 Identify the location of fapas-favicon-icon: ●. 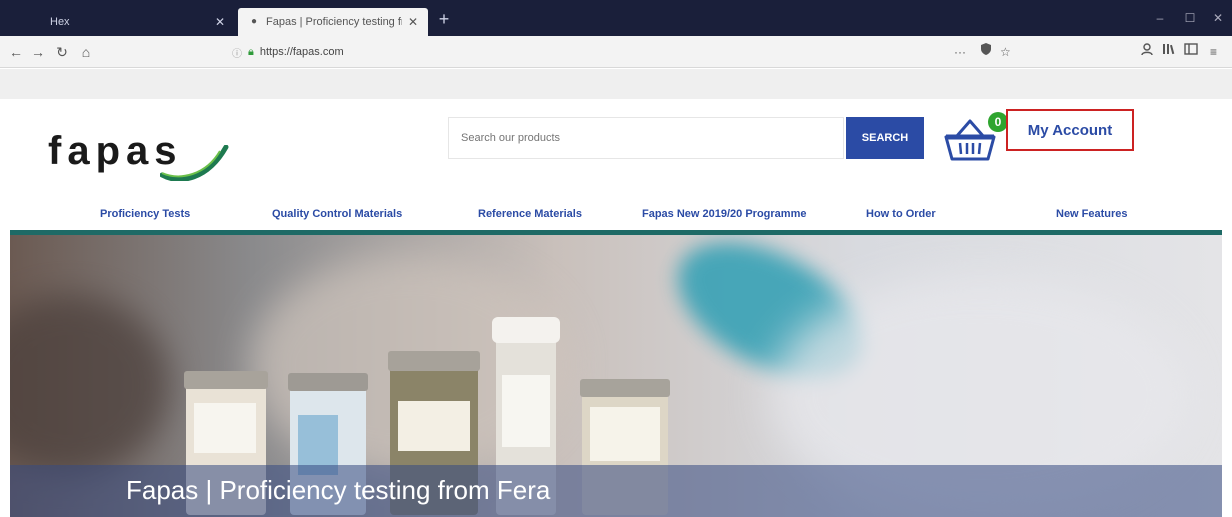
(254, 21).